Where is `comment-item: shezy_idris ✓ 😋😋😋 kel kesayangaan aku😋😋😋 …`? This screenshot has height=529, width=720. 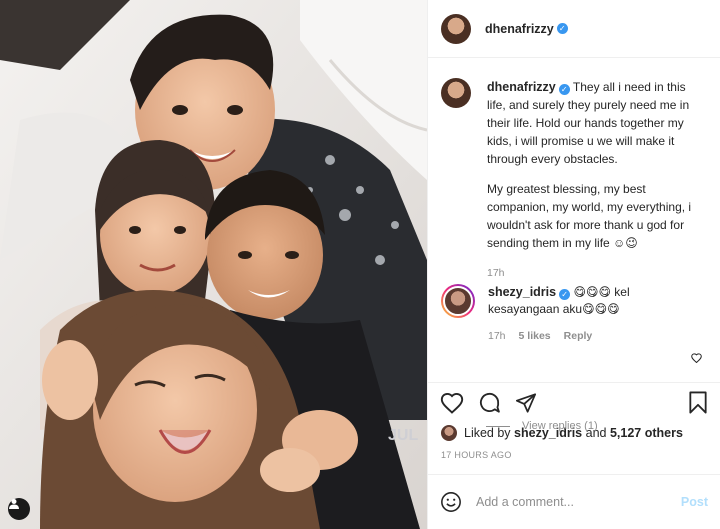
comment-item: shezy_idris ✓ 😋😋😋 kel kesayangaan aku😋😋😋 … is located at coordinates (578, 314).